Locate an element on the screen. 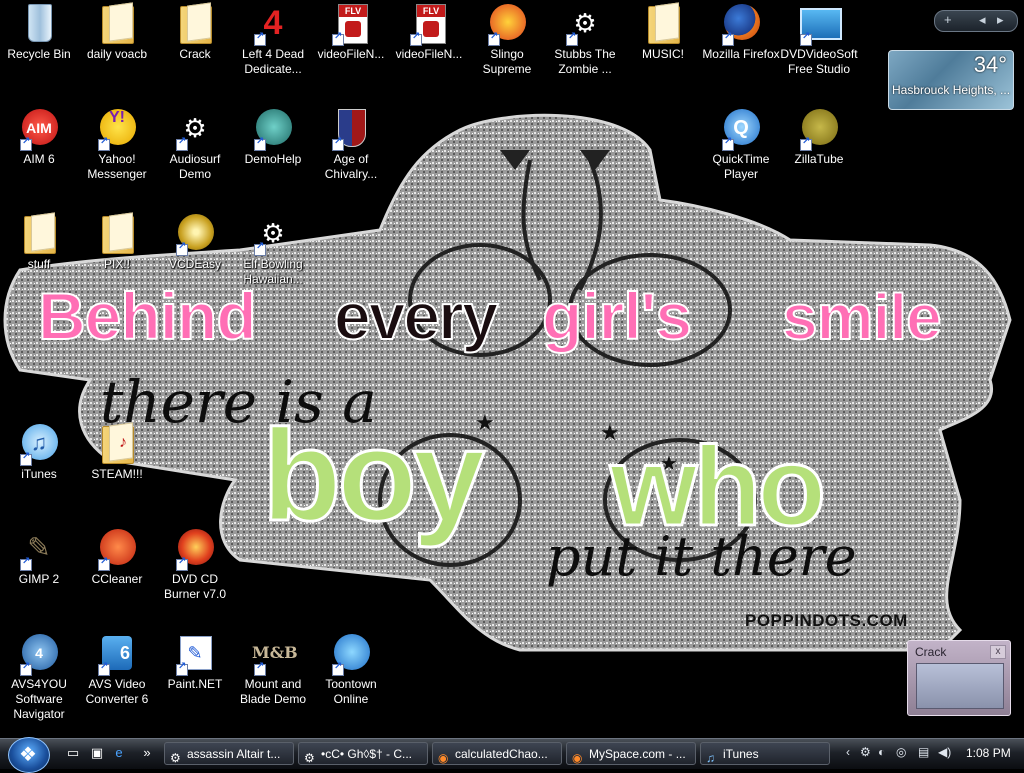 Image resolution: width=1024 pixels, height=773 pixels. volume-icon: ◀) is located at coordinates (944, 752).